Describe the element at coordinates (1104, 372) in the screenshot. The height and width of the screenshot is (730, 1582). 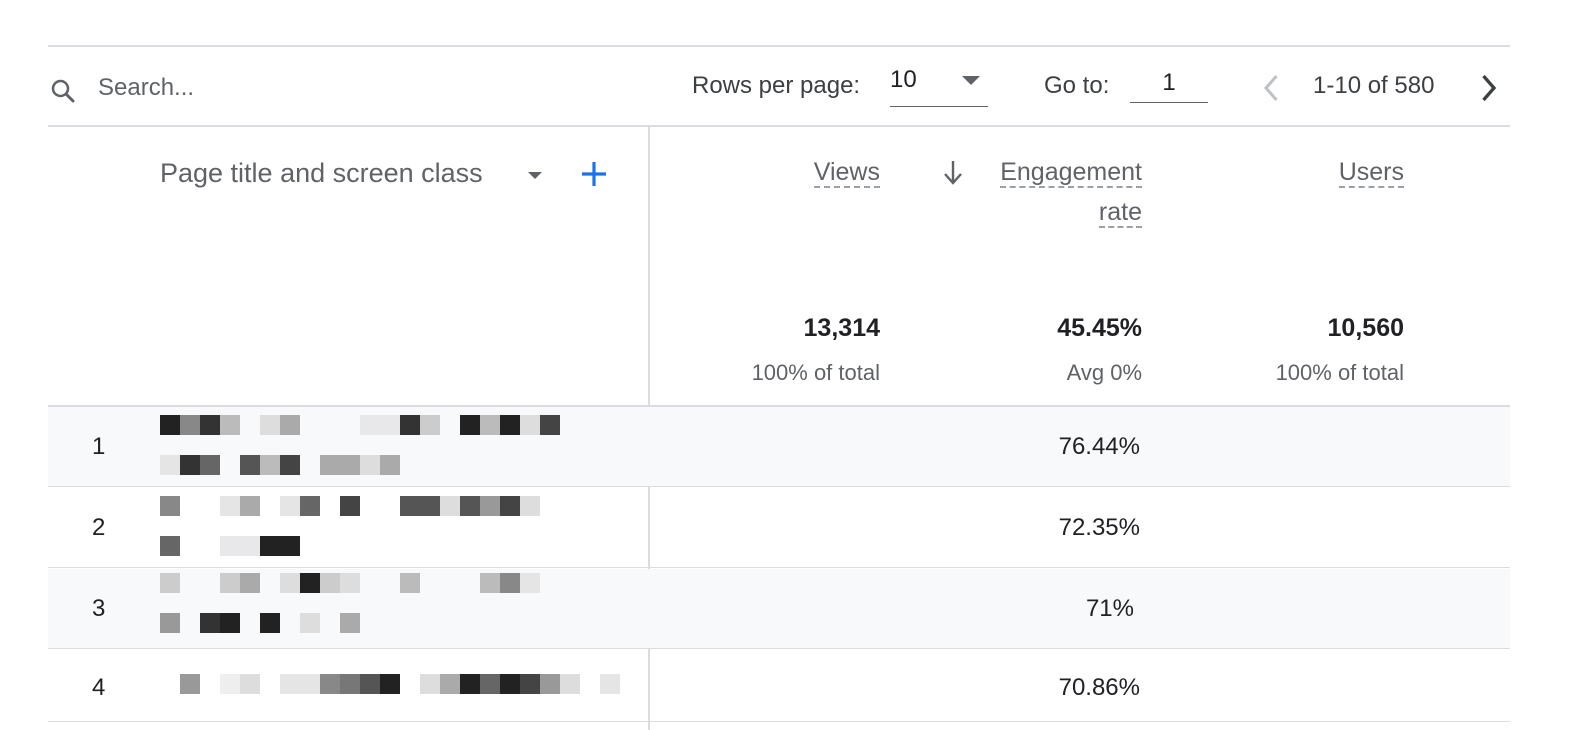
I see `engagement-rate-total-sub: Avg 0%` at that location.